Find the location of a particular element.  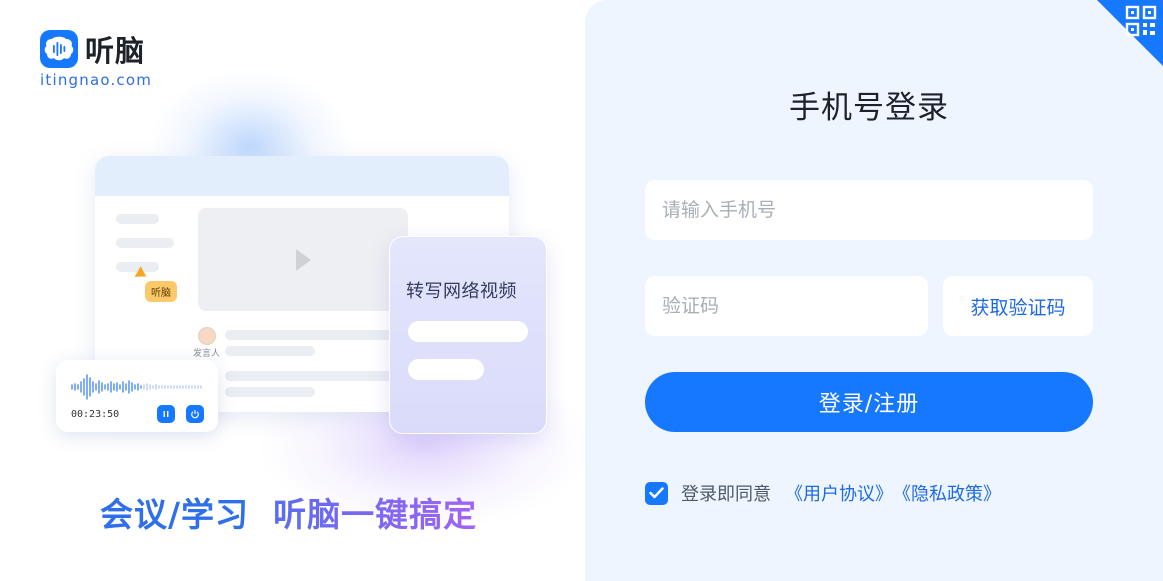

audio-player-illustration: 00:23:50 is located at coordinates (137, 396).